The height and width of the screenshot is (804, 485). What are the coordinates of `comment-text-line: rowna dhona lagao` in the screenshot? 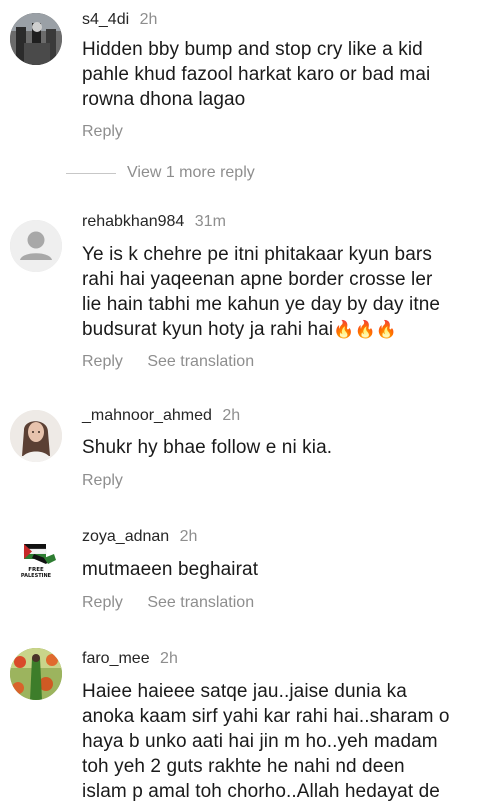 It's located at (164, 99).